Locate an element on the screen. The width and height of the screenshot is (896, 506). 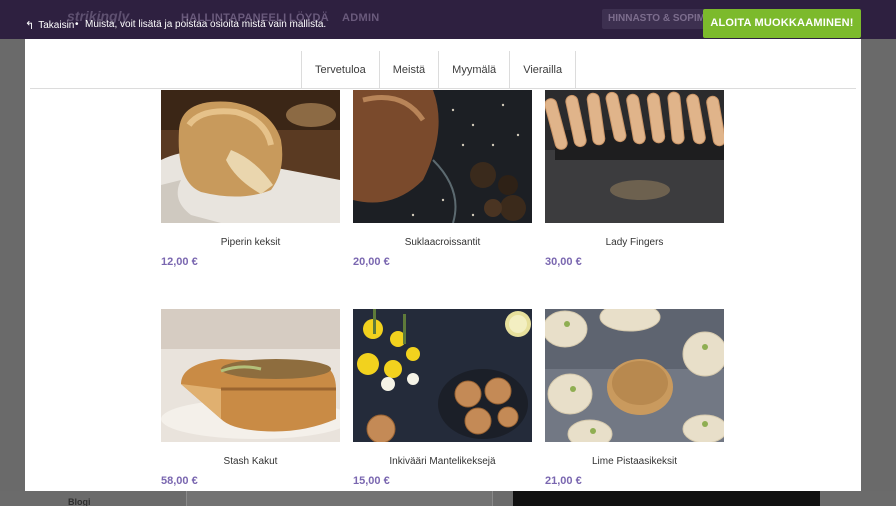
product-card: Lady Fingers 30,00 € is located at coordinates (634, 179).